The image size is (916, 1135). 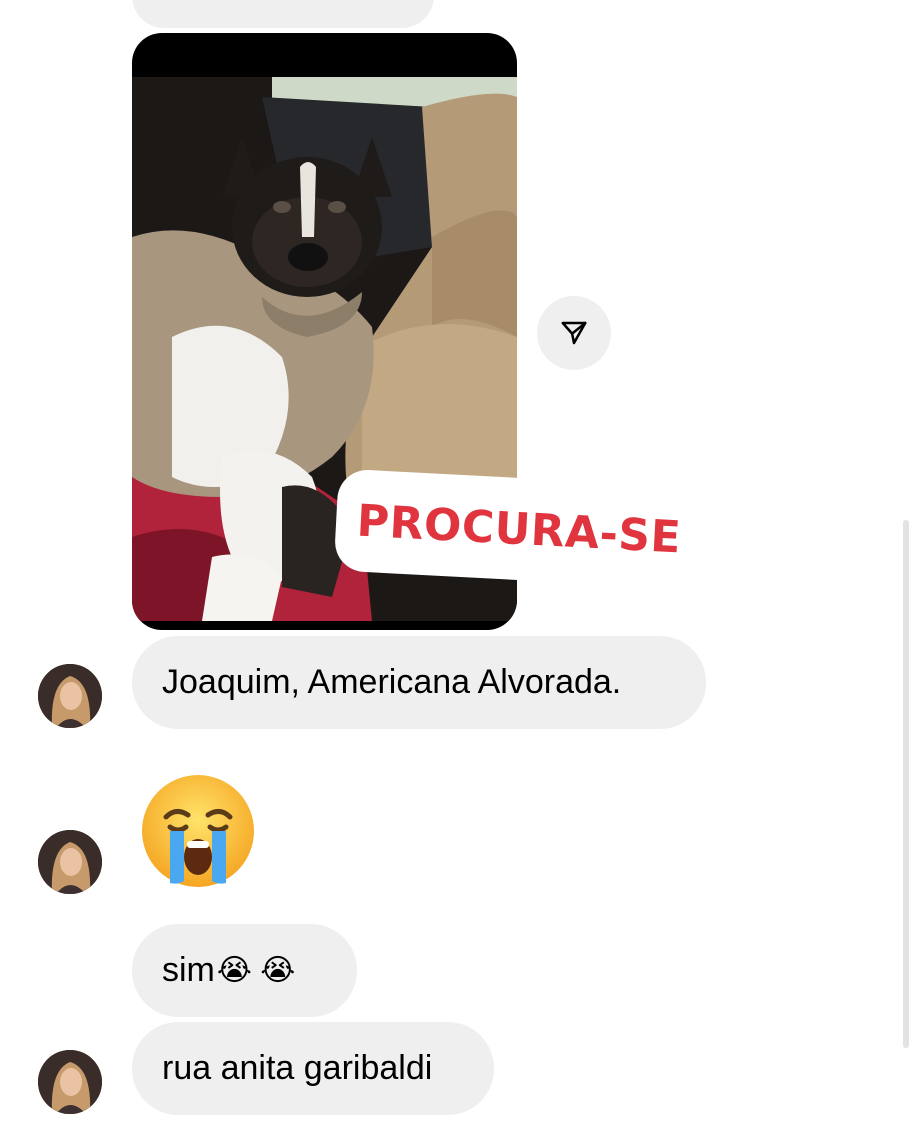 What do you see at coordinates (392, 682) in the screenshot?
I see `message-text: Joaquim, Americana Alvorada.` at bounding box center [392, 682].